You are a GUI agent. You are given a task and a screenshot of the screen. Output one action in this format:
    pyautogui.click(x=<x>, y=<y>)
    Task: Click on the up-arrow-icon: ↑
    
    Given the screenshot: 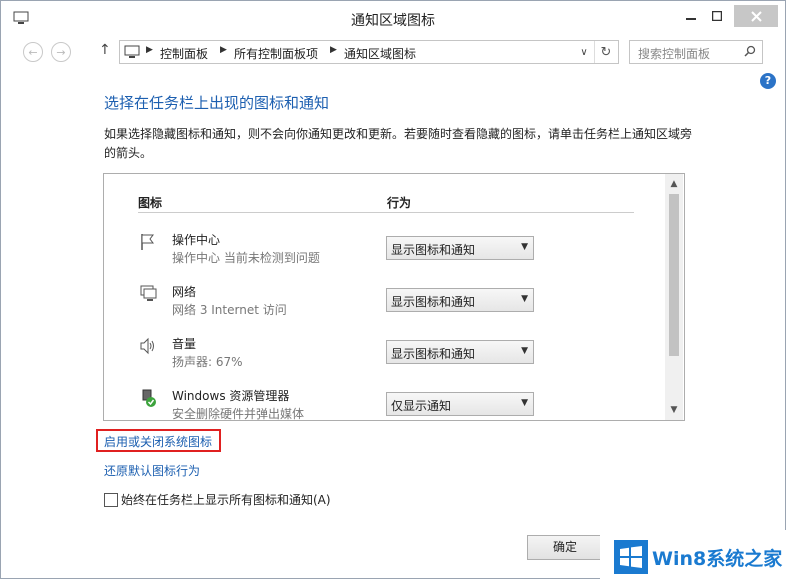 What is the action you would take?
    pyautogui.click(x=105, y=50)
    